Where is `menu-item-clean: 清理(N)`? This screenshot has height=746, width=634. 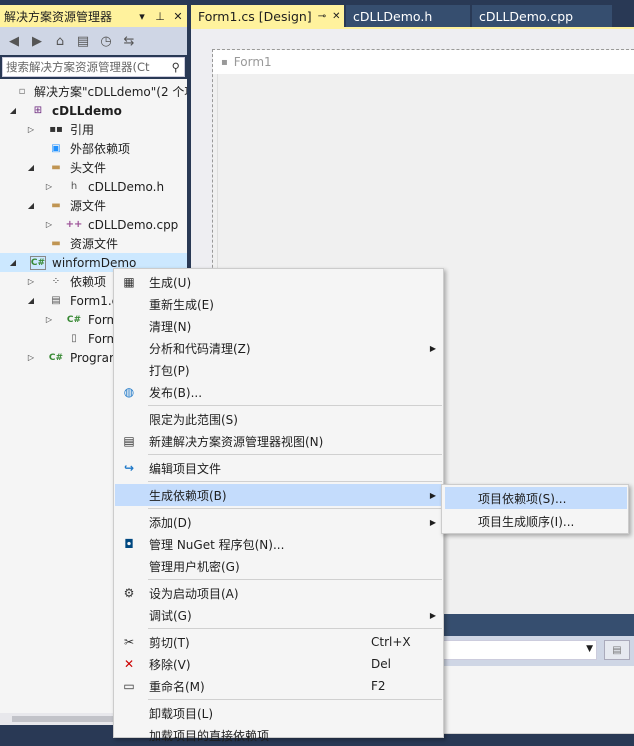
menu-item-clean: 清理(N) is located at coordinates (279, 326).